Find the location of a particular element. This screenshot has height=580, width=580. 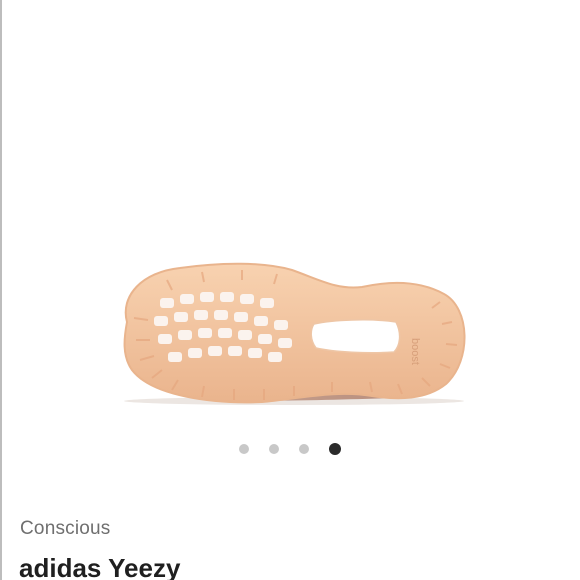

product-title: adidas Yeezy is located at coordinates (100, 566).